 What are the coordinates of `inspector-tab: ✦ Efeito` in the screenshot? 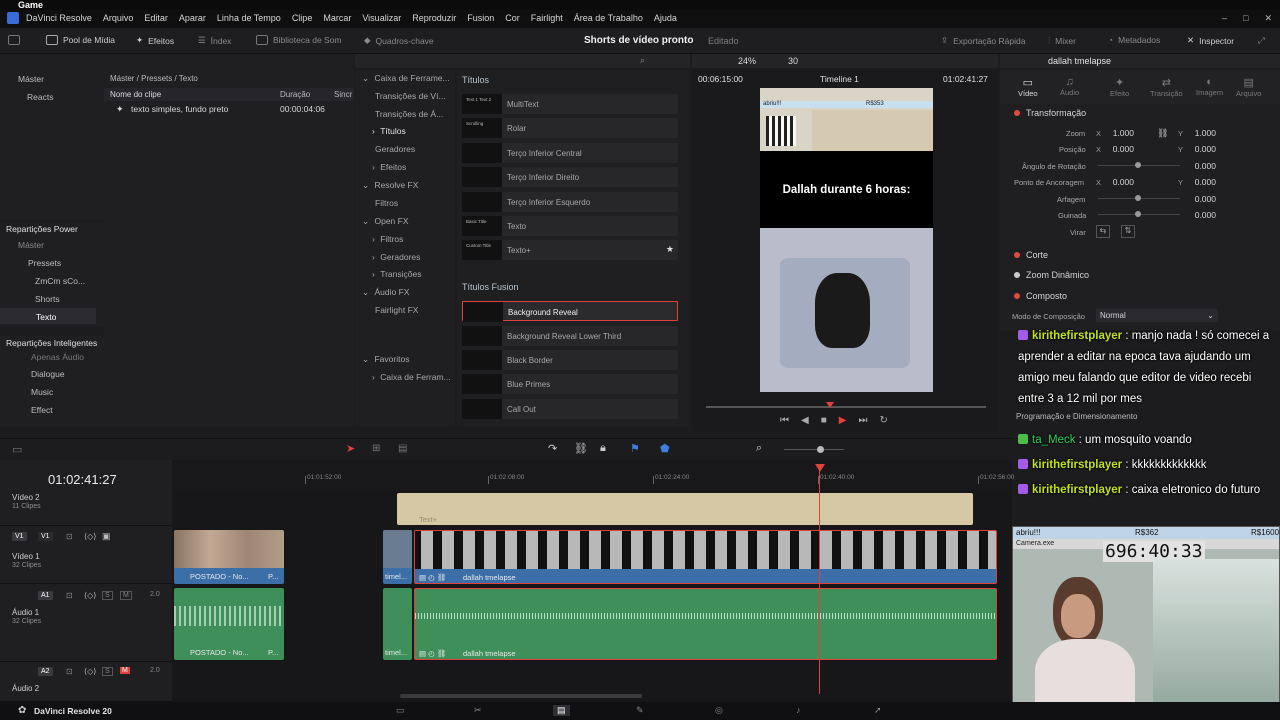 It's located at (1119, 87).